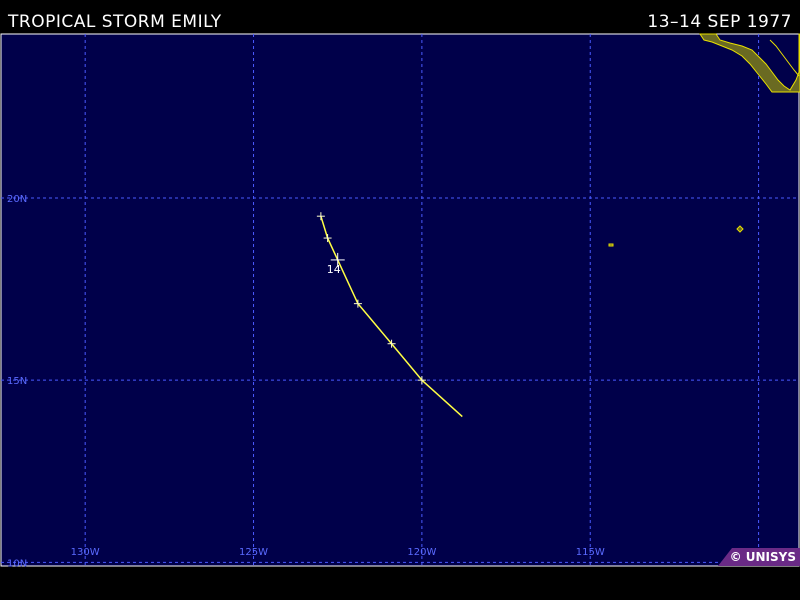  I want to click on lat-label: 20N, so click(17, 199).